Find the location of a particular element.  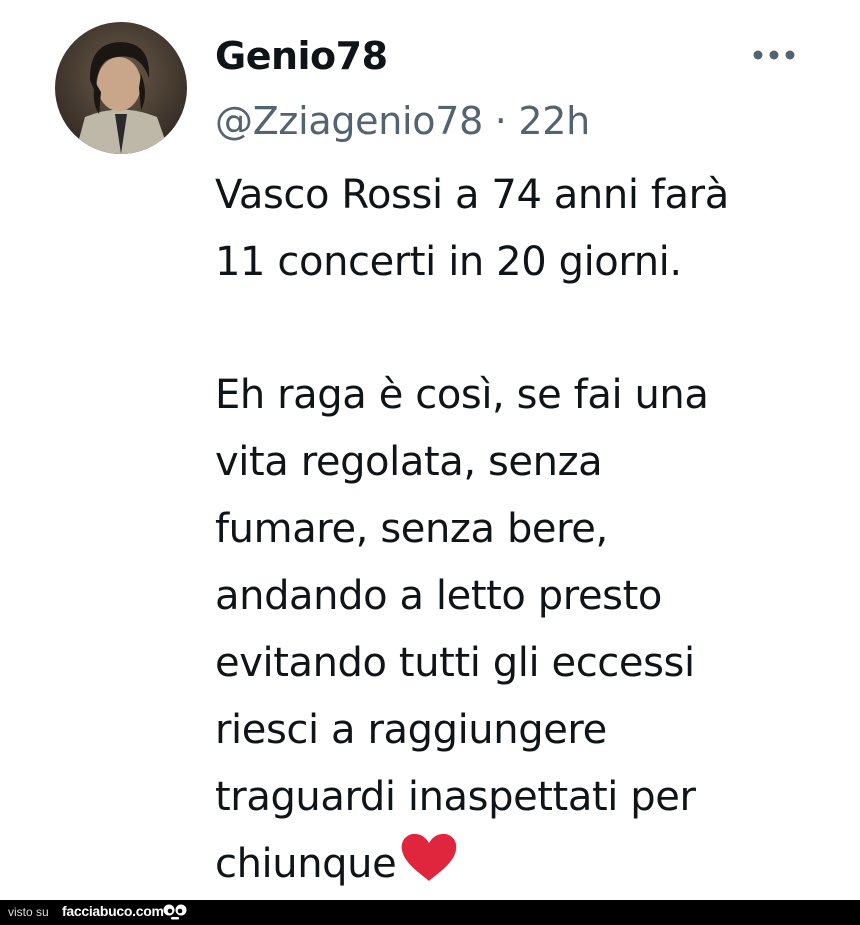

handle-line: @Zziagenio78 · 22h is located at coordinates (402, 121).